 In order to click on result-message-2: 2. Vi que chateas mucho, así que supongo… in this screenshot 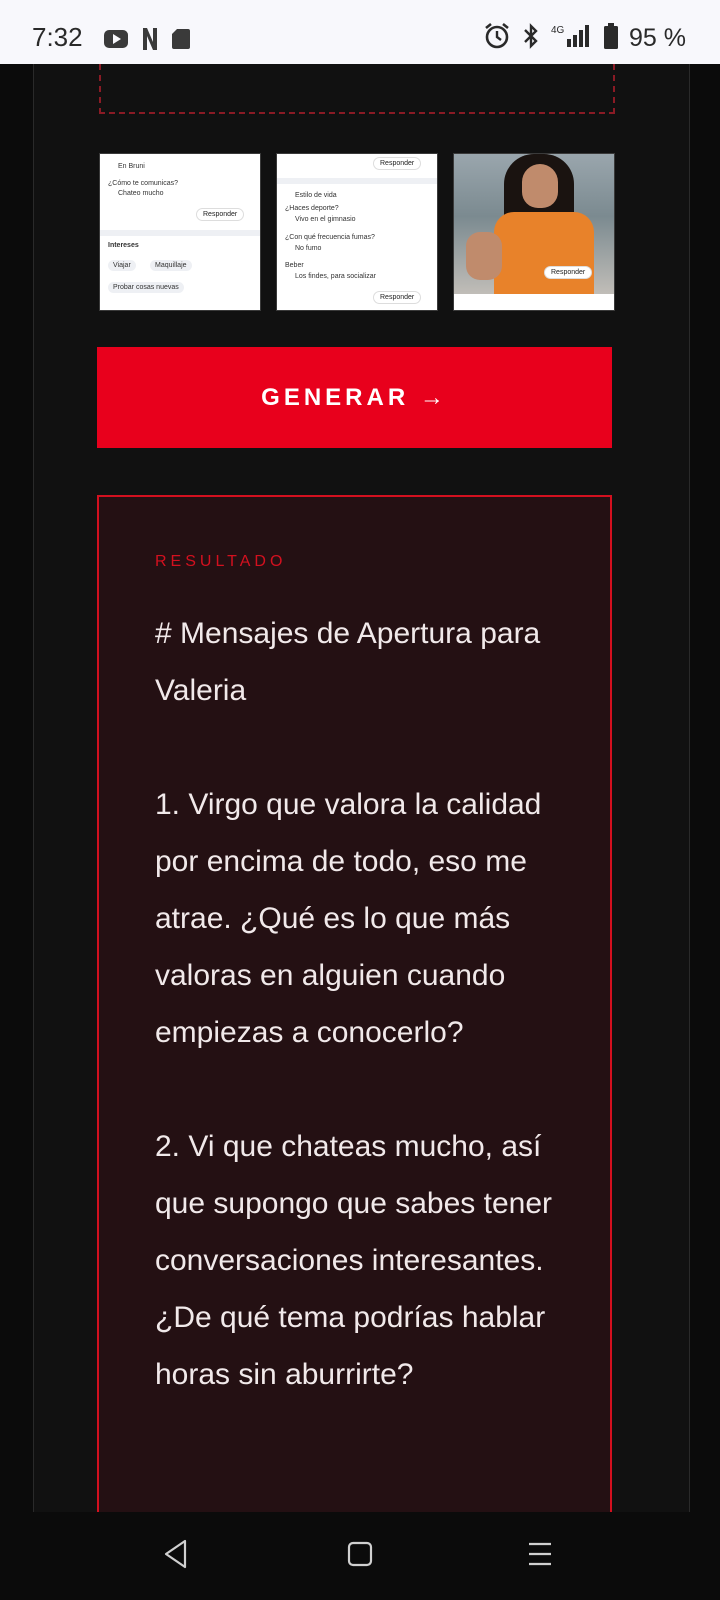, I will do `click(353, 1260)`.